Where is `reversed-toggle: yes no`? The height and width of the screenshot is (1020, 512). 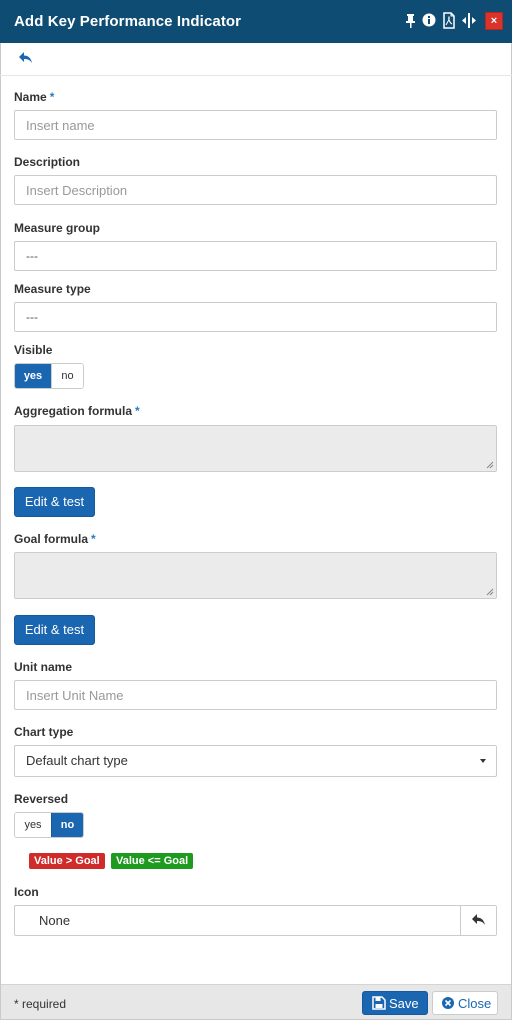 reversed-toggle: yes no is located at coordinates (49, 825).